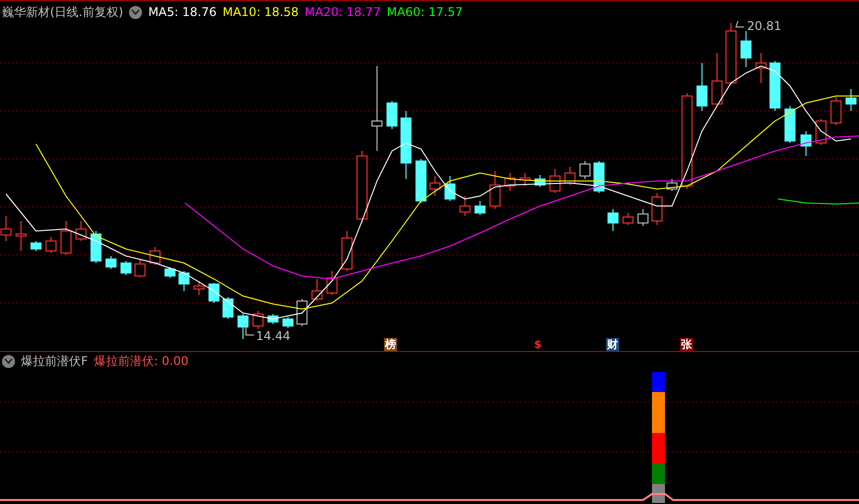  I want to click on moving-average-value: MA20: 18.77, so click(342, 12).